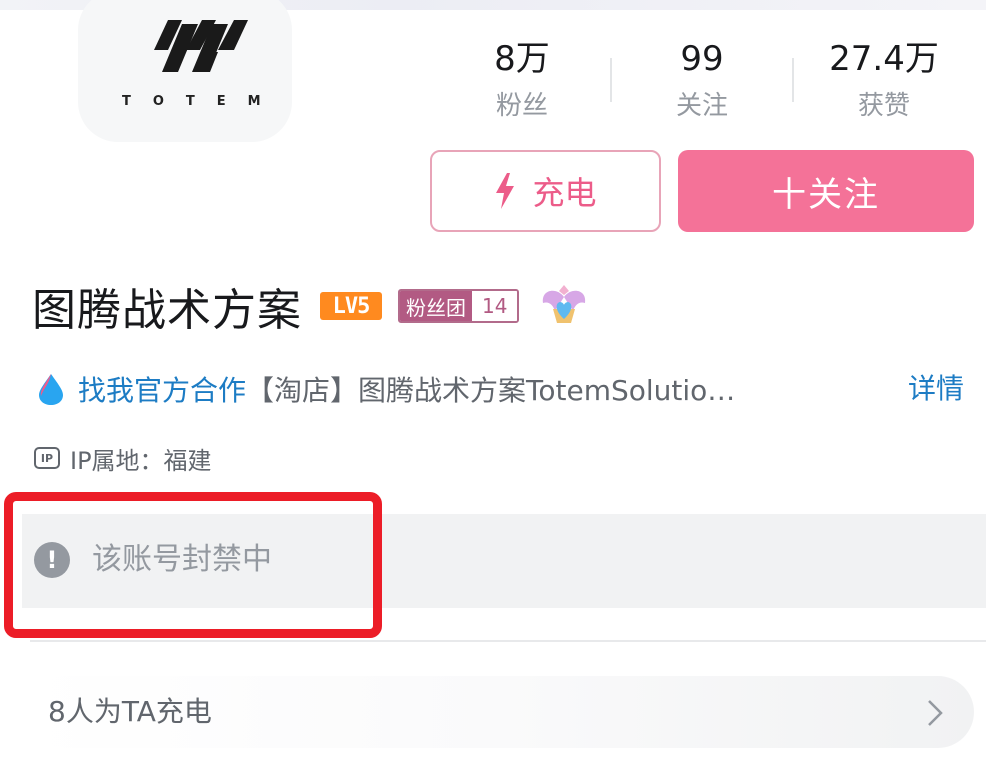 The width and height of the screenshot is (986, 769). I want to click on lightning-icon, so click(505, 191).